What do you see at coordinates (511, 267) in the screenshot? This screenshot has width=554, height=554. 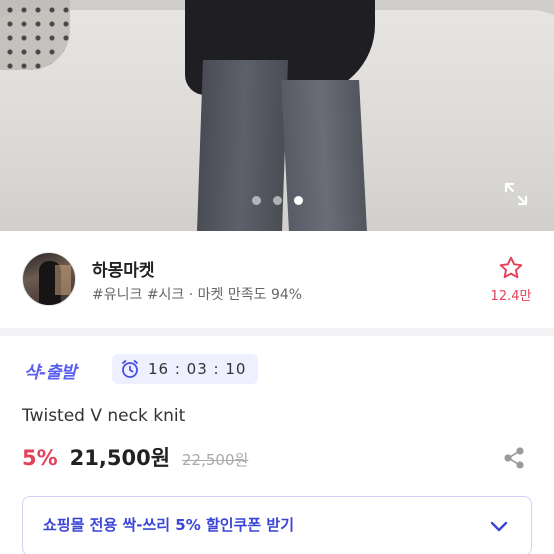 I see `star-icon` at bounding box center [511, 267].